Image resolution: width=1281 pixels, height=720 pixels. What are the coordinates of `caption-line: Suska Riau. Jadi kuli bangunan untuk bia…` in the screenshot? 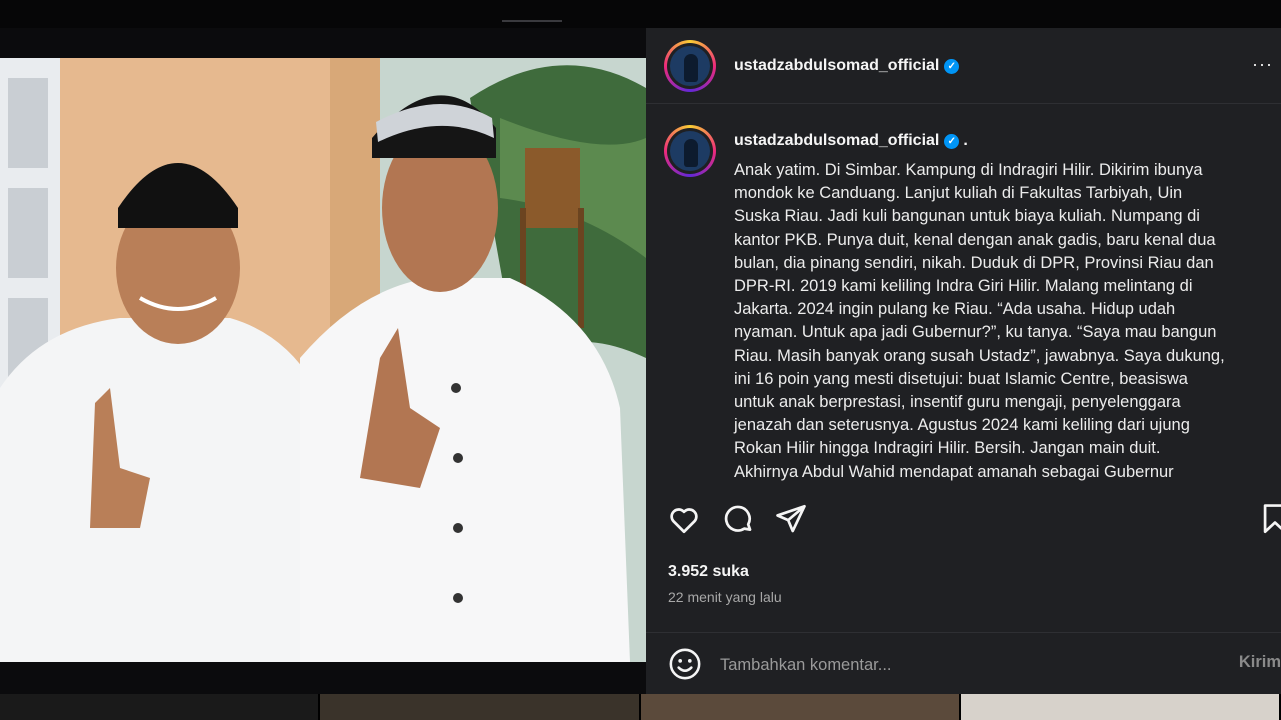 It's located at (967, 216).